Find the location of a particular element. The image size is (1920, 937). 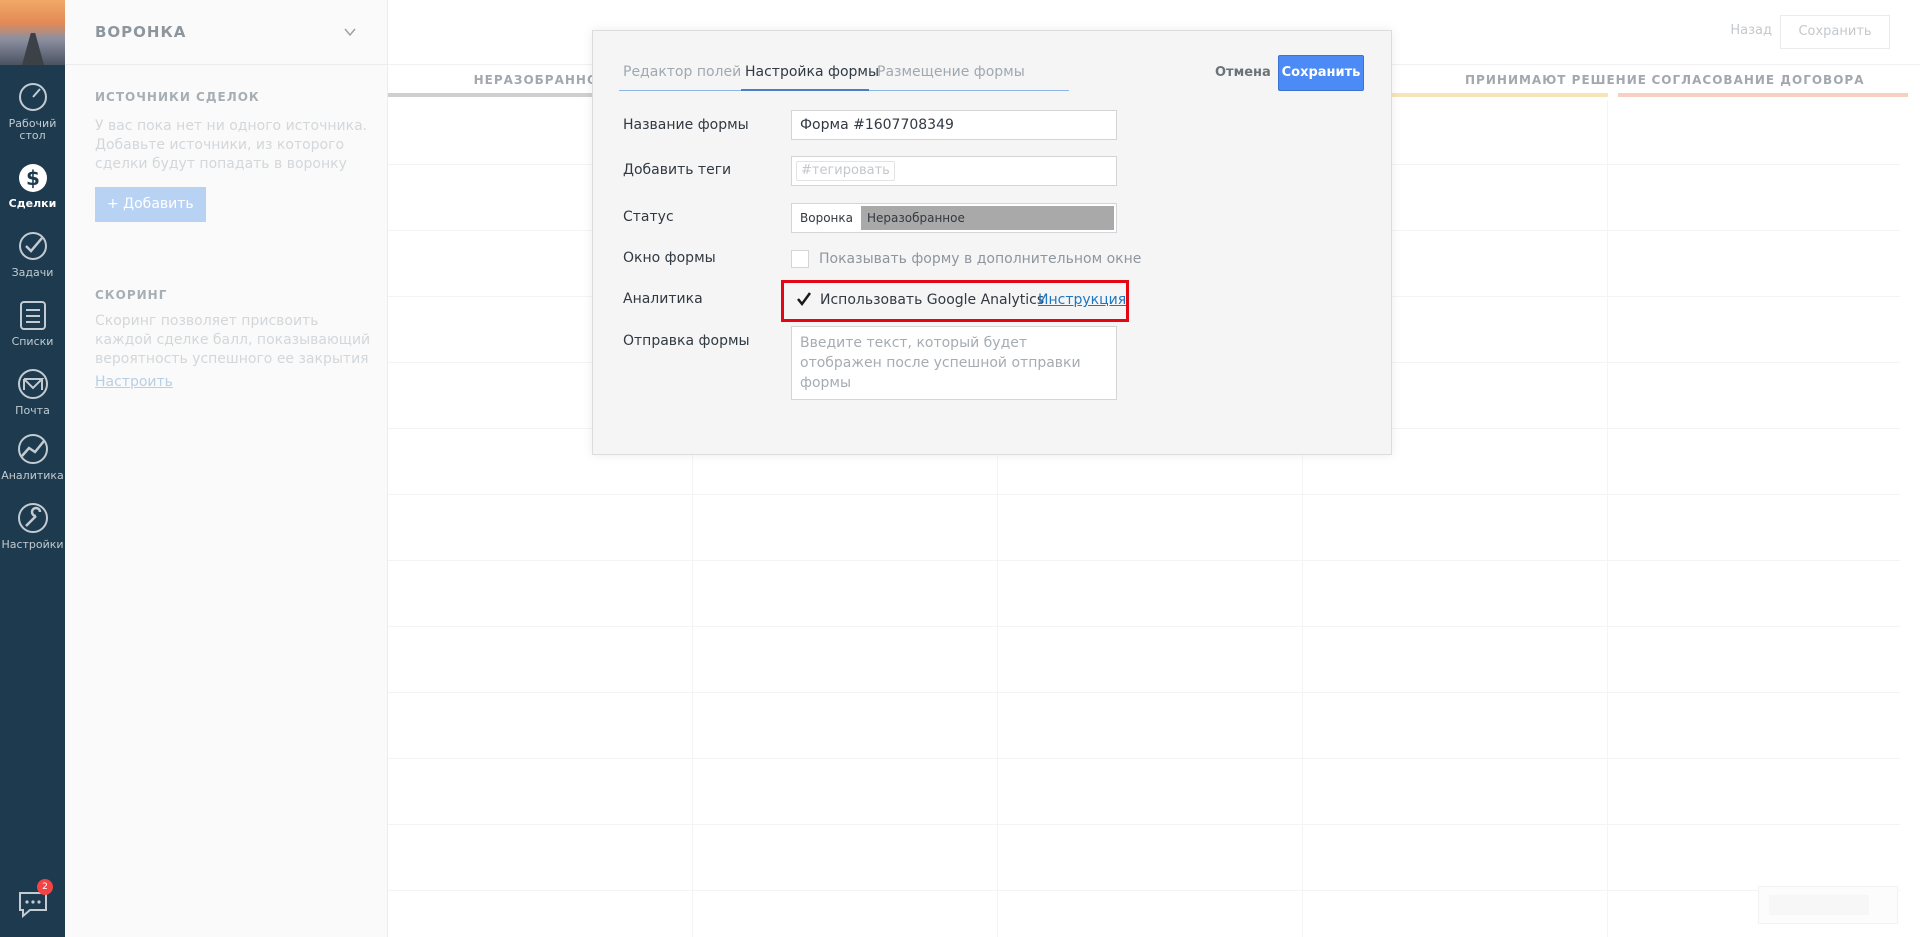

tab-form-placement: Размещение формы is located at coordinates (951, 72).